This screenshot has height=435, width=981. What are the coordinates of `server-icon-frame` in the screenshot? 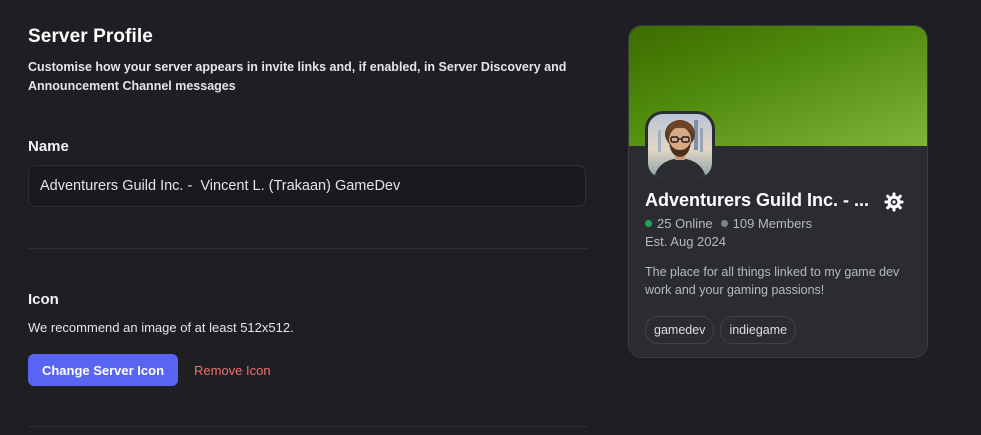 It's located at (680, 146).